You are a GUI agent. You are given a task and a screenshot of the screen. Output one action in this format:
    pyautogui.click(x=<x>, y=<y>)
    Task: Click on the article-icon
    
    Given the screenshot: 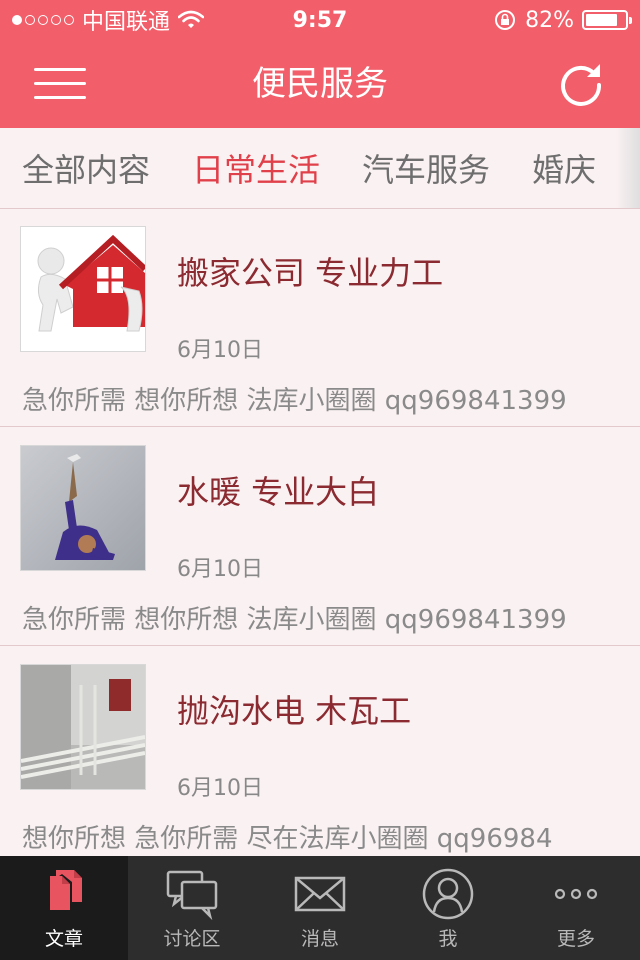 What is the action you would take?
    pyautogui.click(x=66, y=890)
    